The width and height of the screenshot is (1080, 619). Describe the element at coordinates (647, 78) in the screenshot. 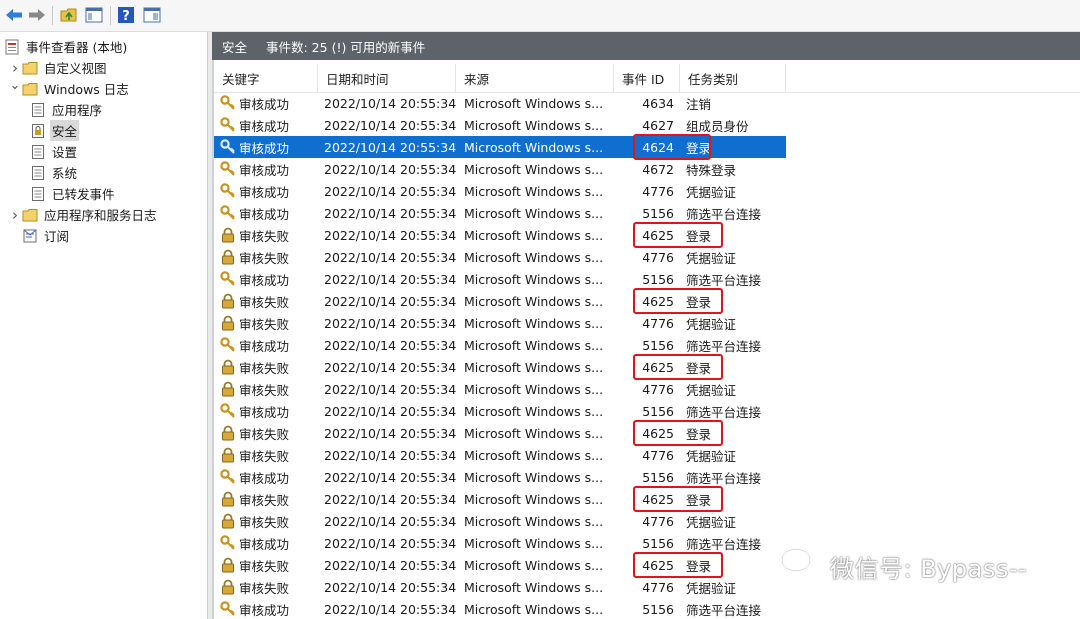

I see `column-event-id: 事件 ID` at that location.